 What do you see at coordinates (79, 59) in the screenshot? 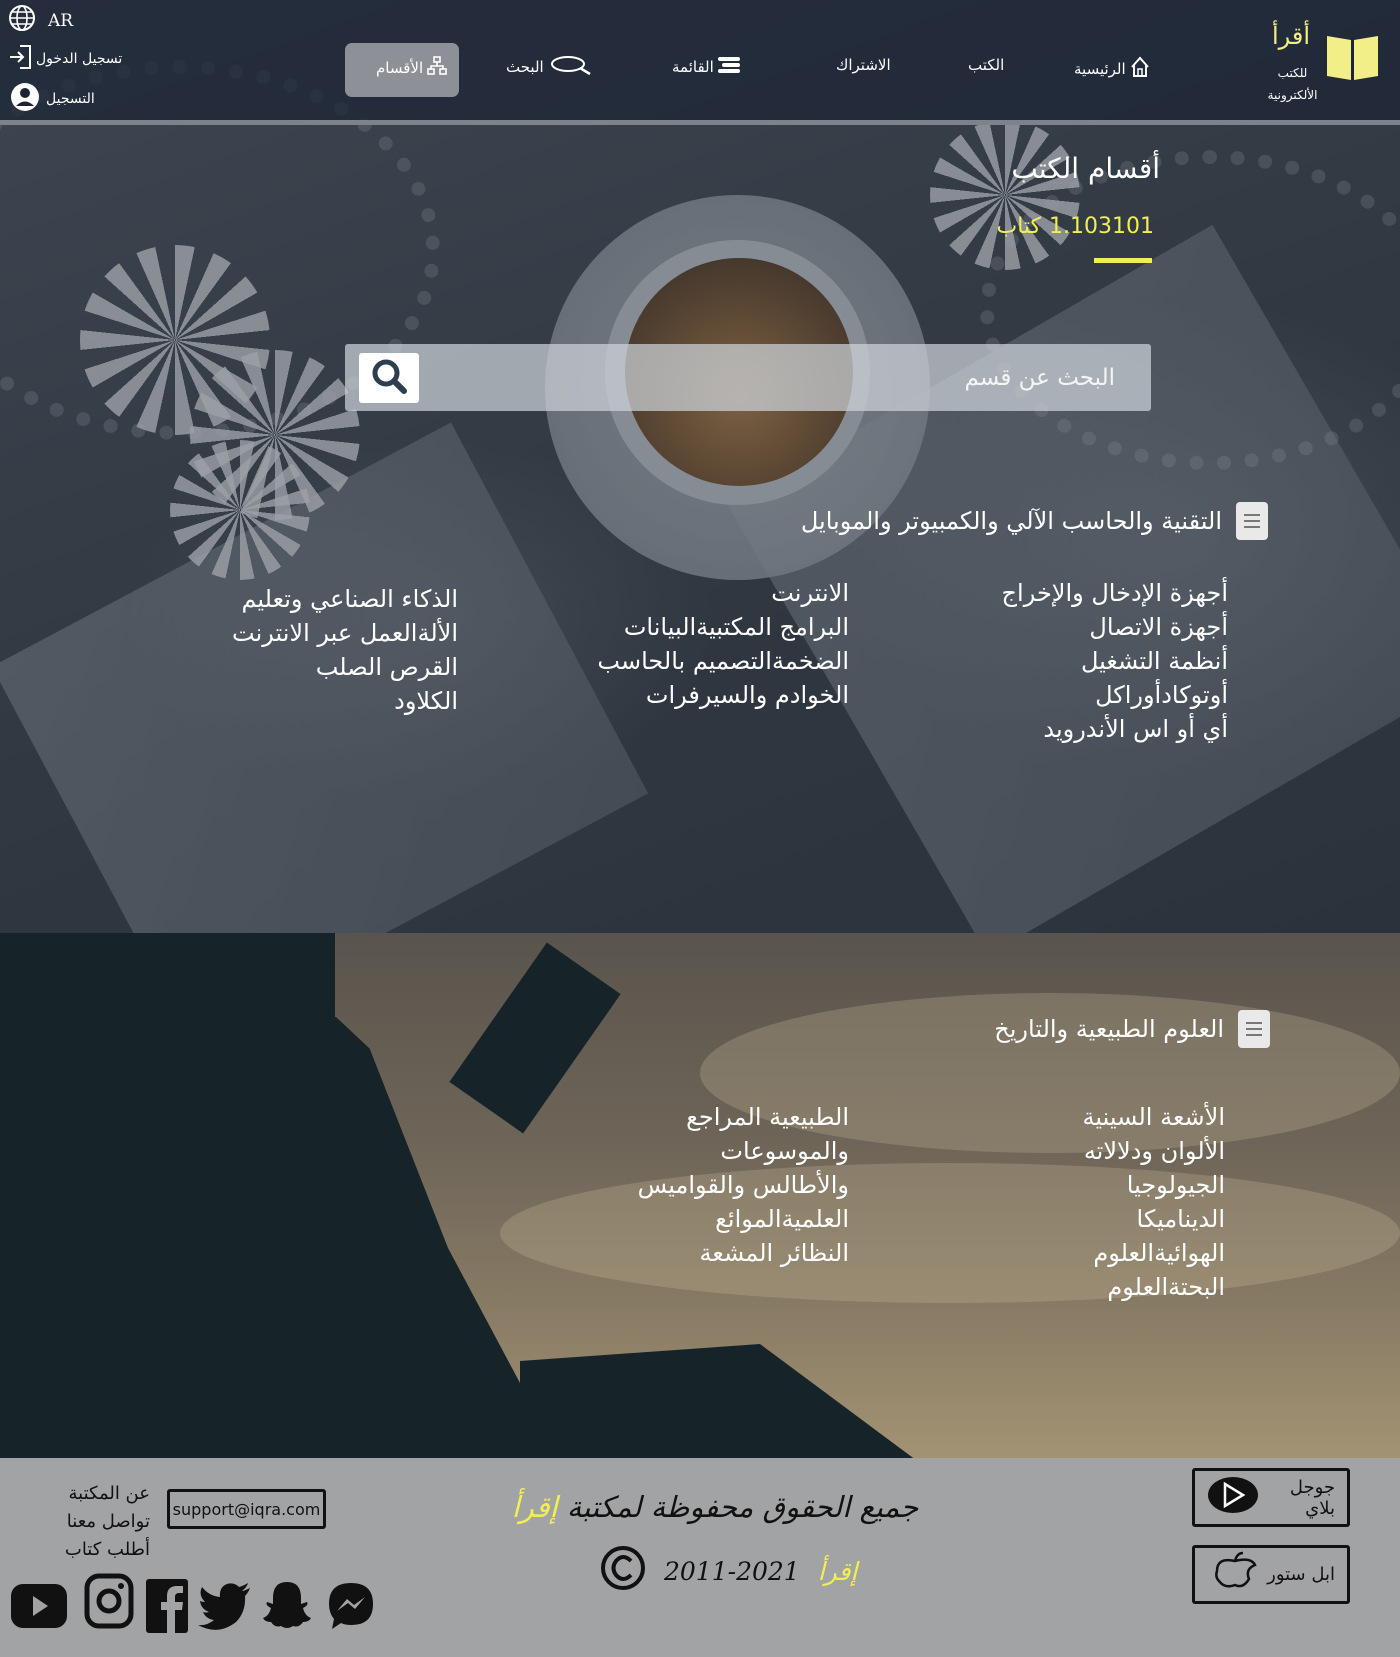
I see `login-label: تسجيل الدخول` at bounding box center [79, 59].